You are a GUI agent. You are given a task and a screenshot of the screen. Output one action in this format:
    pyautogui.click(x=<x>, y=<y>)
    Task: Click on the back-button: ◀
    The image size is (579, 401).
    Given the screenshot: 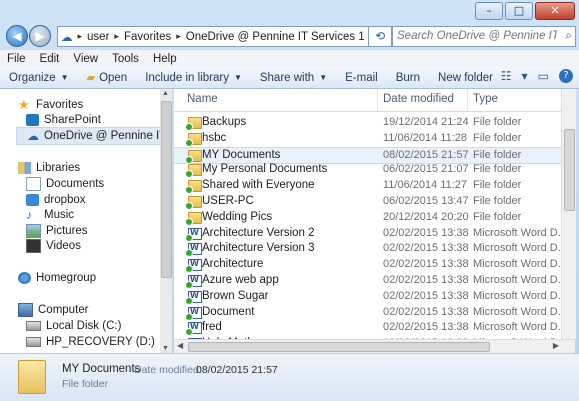 What is the action you would take?
    pyautogui.click(x=17, y=36)
    